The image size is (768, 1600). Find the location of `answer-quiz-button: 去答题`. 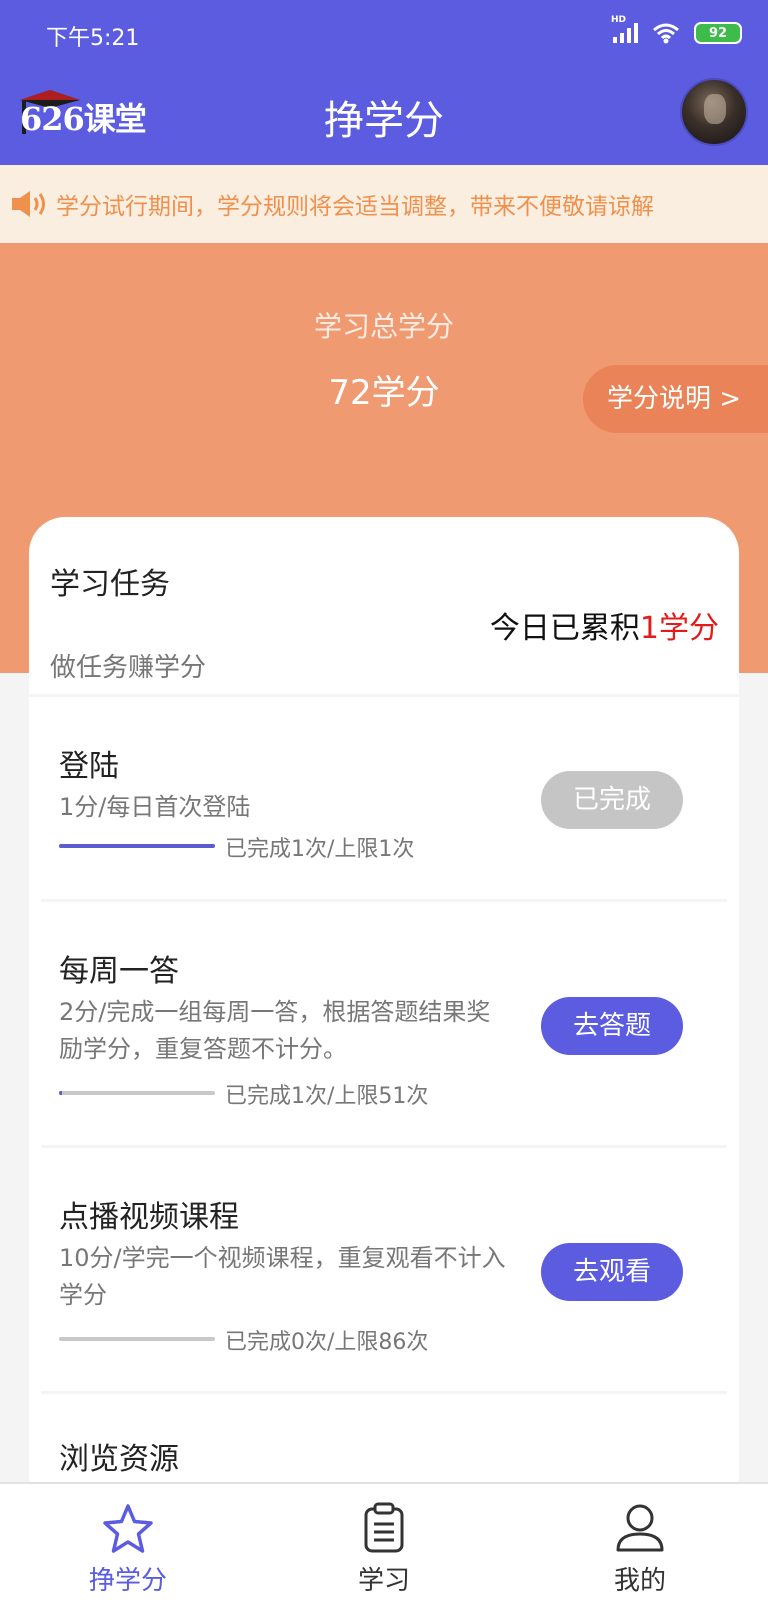

answer-quiz-button: 去答题 is located at coordinates (612, 1026).